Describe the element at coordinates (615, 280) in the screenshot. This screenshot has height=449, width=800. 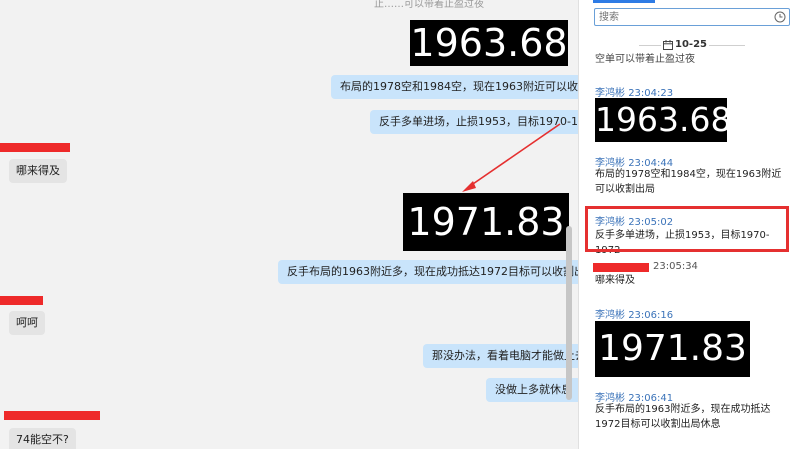
I see `history-text: 哪来得及` at that location.